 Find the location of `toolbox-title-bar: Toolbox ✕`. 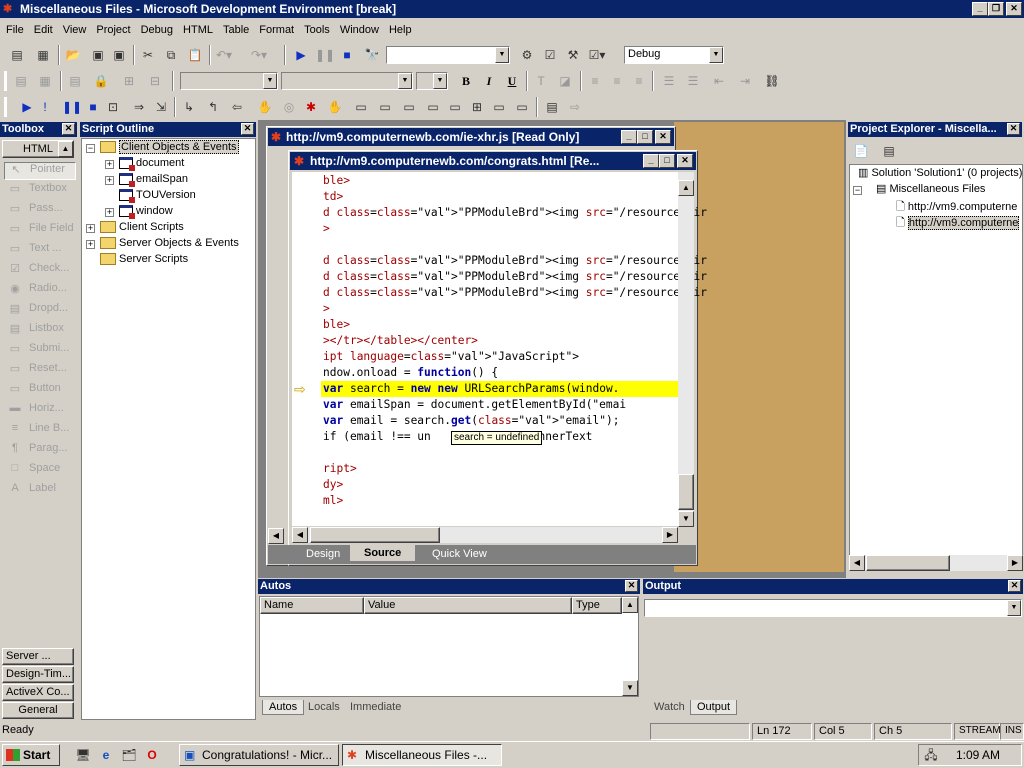

toolbox-title-bar: Toolbox ✕ is located at coordinates (38, 129).